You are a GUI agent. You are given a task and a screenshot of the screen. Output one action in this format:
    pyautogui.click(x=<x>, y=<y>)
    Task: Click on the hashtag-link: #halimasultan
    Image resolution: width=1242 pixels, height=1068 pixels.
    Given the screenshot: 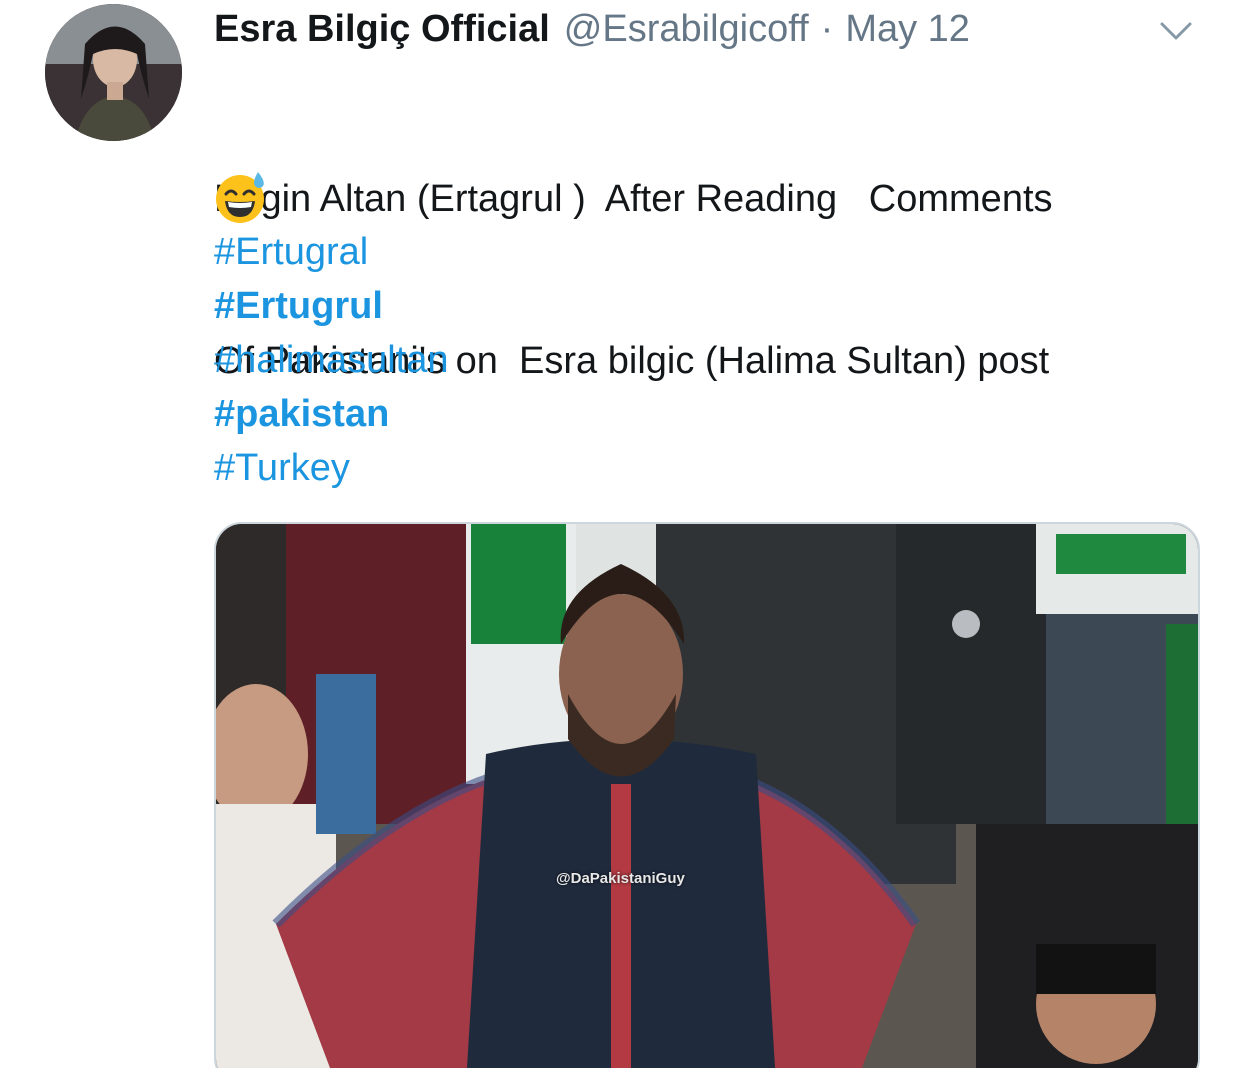 What is the action you would take?
    pyautogui.click(x=331, y=360)
    